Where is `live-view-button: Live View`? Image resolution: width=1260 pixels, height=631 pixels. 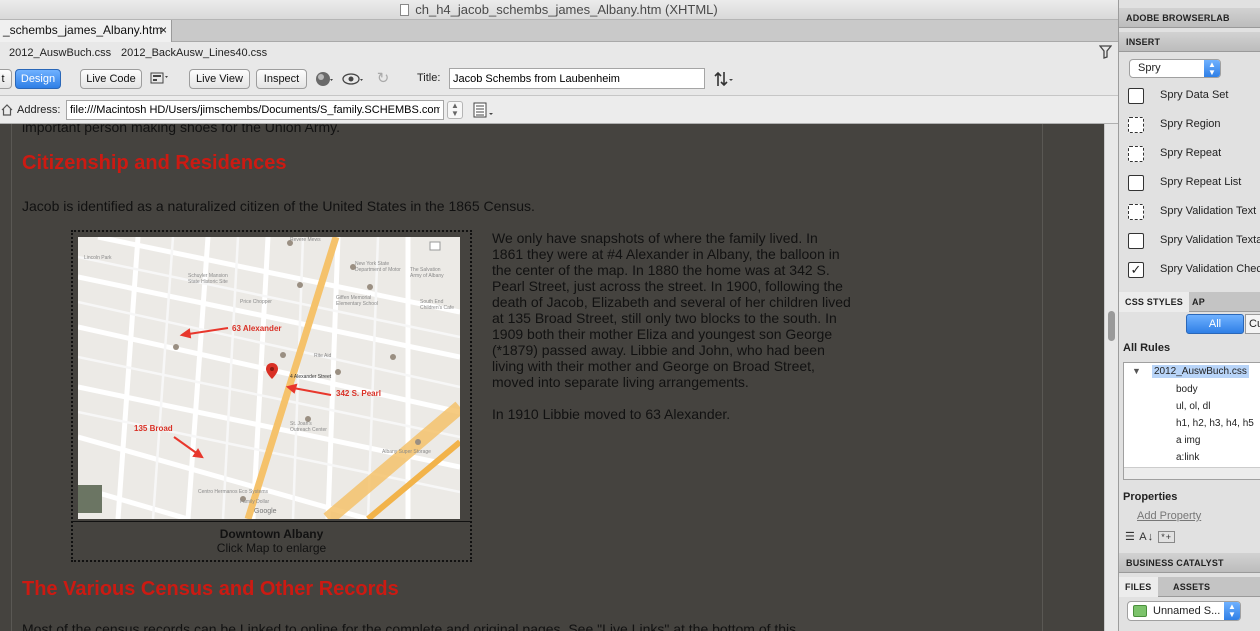
live-view-button: Live View is located at coordinates (219, 79).